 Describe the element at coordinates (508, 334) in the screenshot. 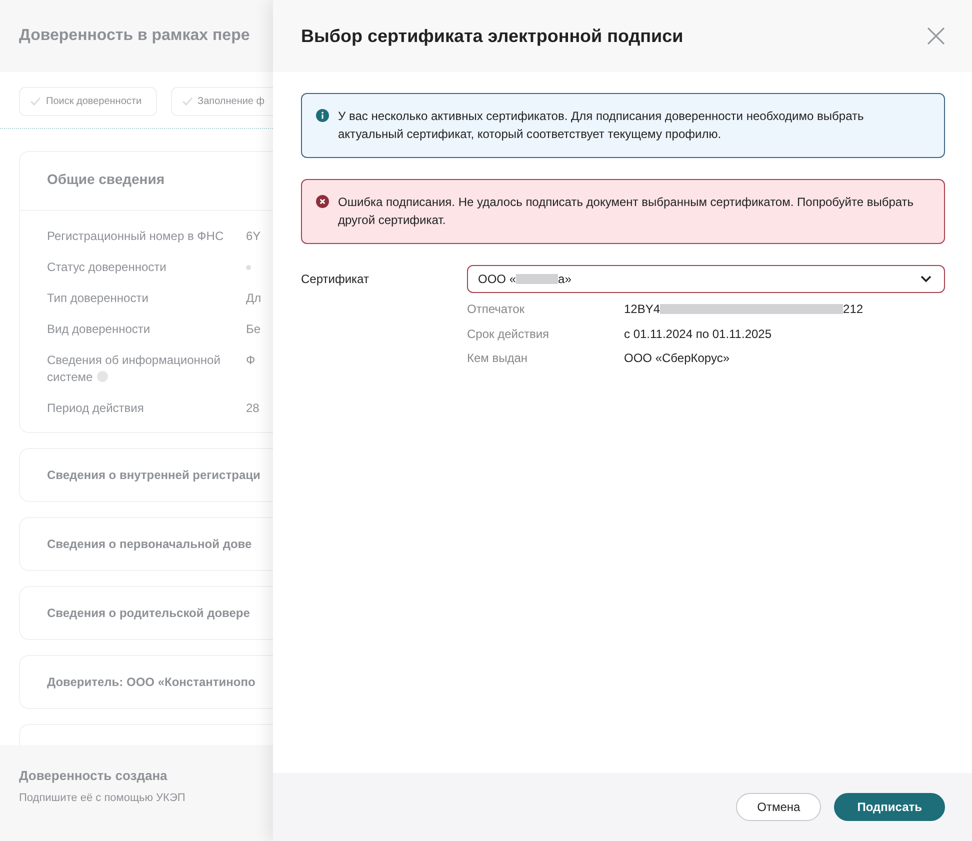

I see `detail-label: Срок действия` at that location.